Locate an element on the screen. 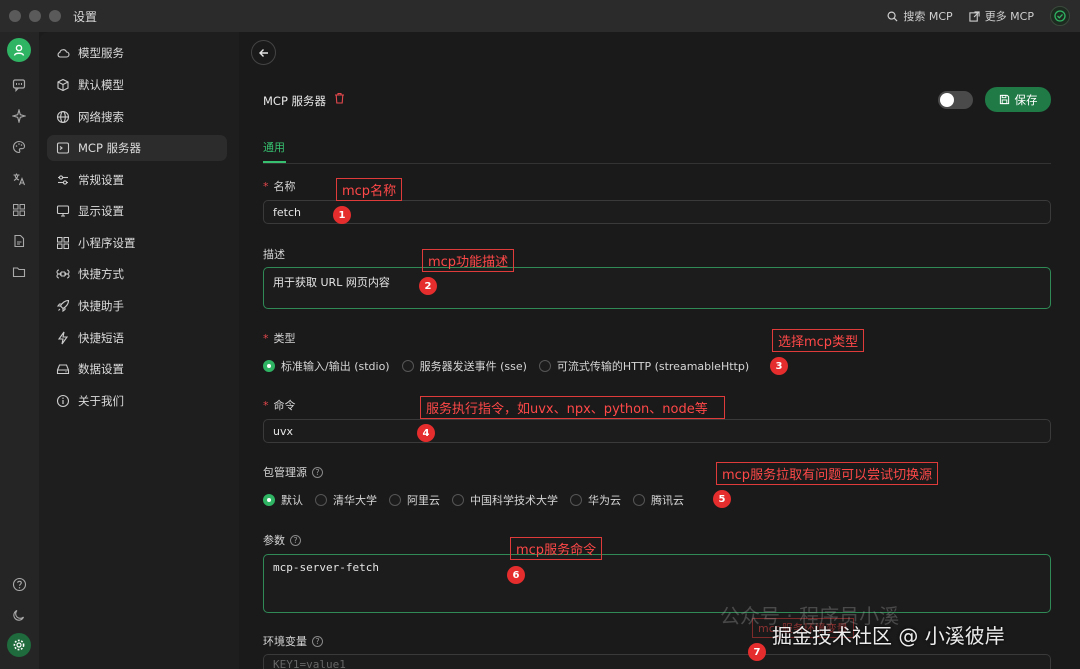  annotation-badge: 2 is located at coordinates (428, 286).